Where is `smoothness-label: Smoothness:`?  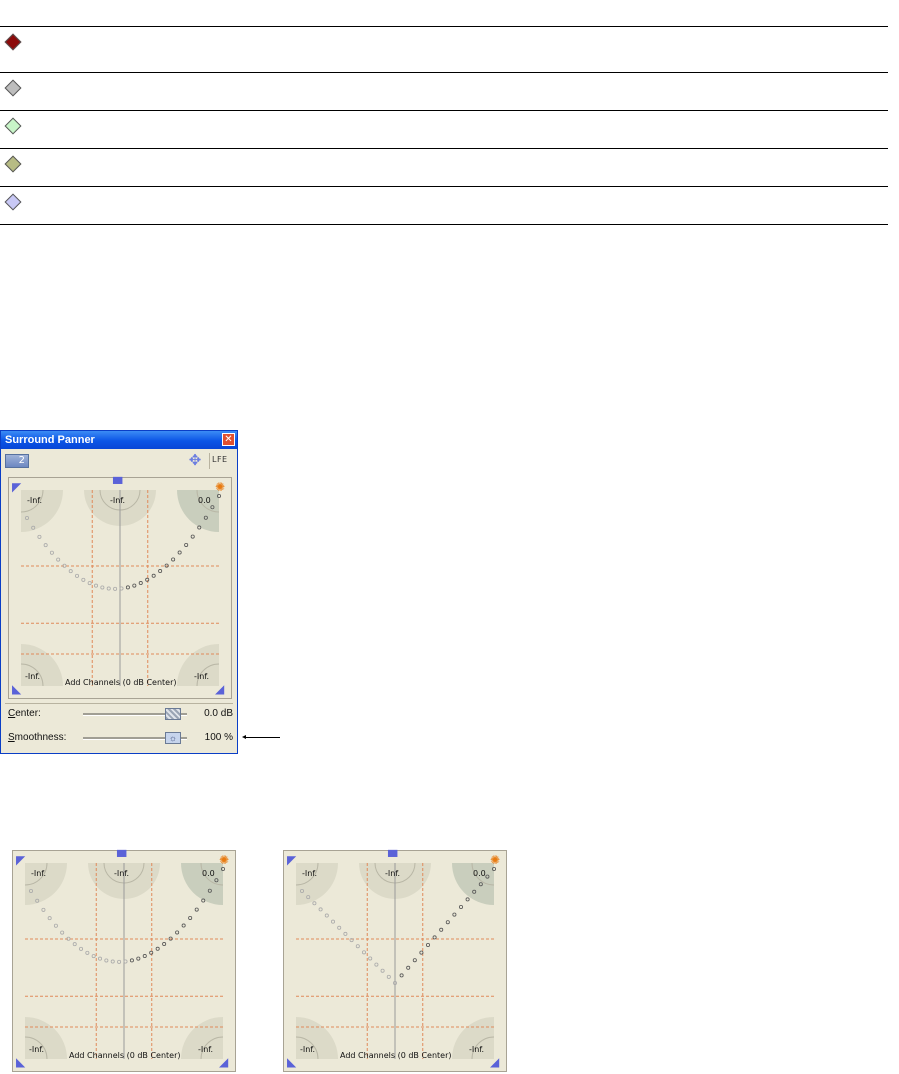 smoothness-label: Smoothness: is located at coordinates (37, 737).